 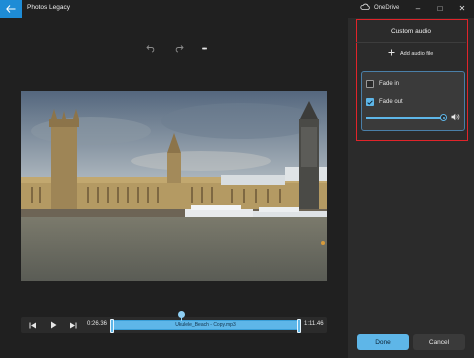 What do you see at coordinates (462, 8) in the screenshot?
I see `close-button: ✕` at bounding box center [462, 8].